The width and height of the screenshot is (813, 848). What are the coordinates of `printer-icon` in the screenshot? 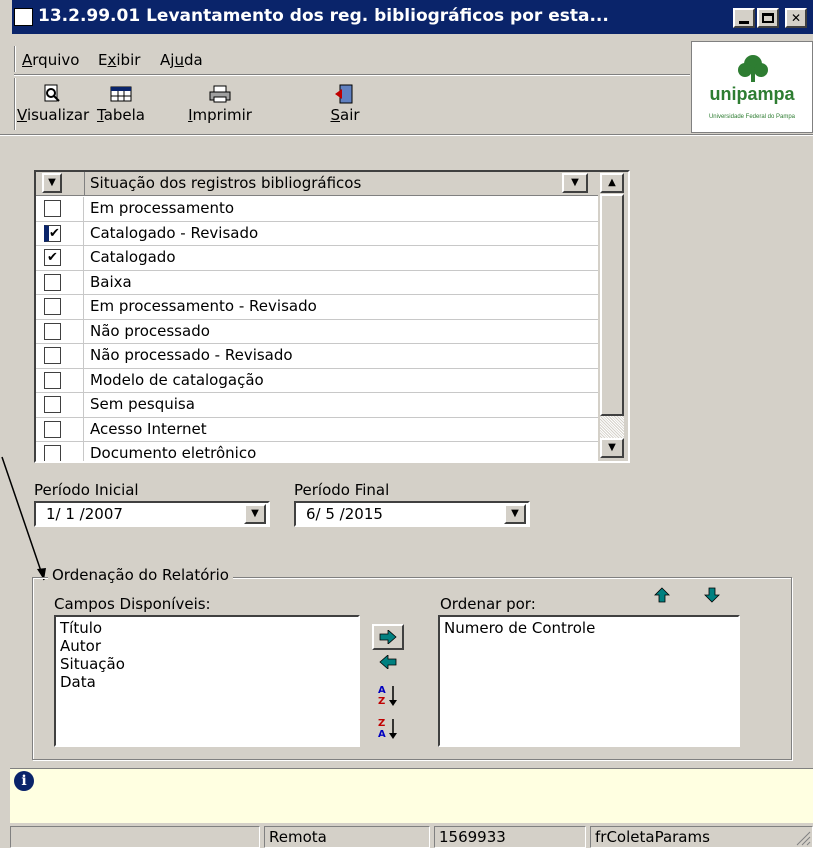 It's located at (220, 94).